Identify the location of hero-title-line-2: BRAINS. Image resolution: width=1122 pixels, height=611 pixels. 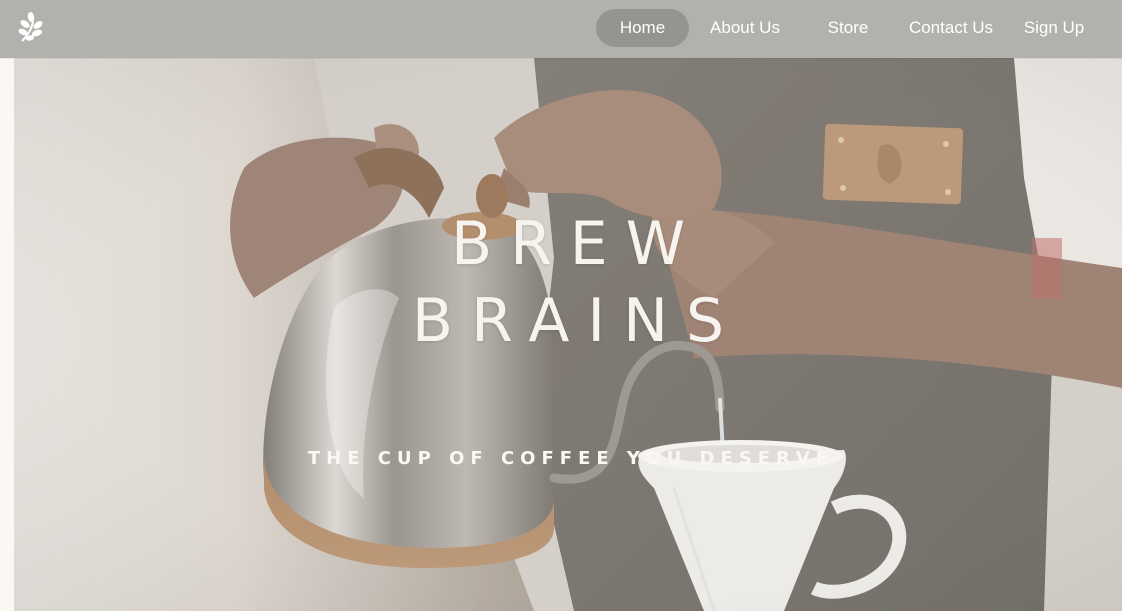
(577, 321).